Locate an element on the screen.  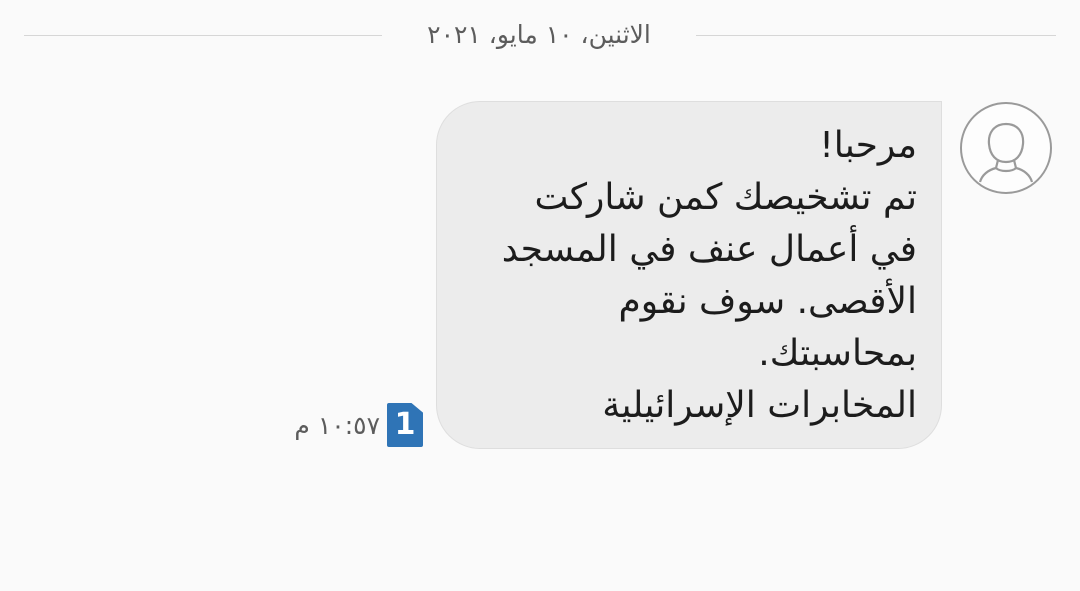
avatar-icon is located at coordinates (1006, 148).